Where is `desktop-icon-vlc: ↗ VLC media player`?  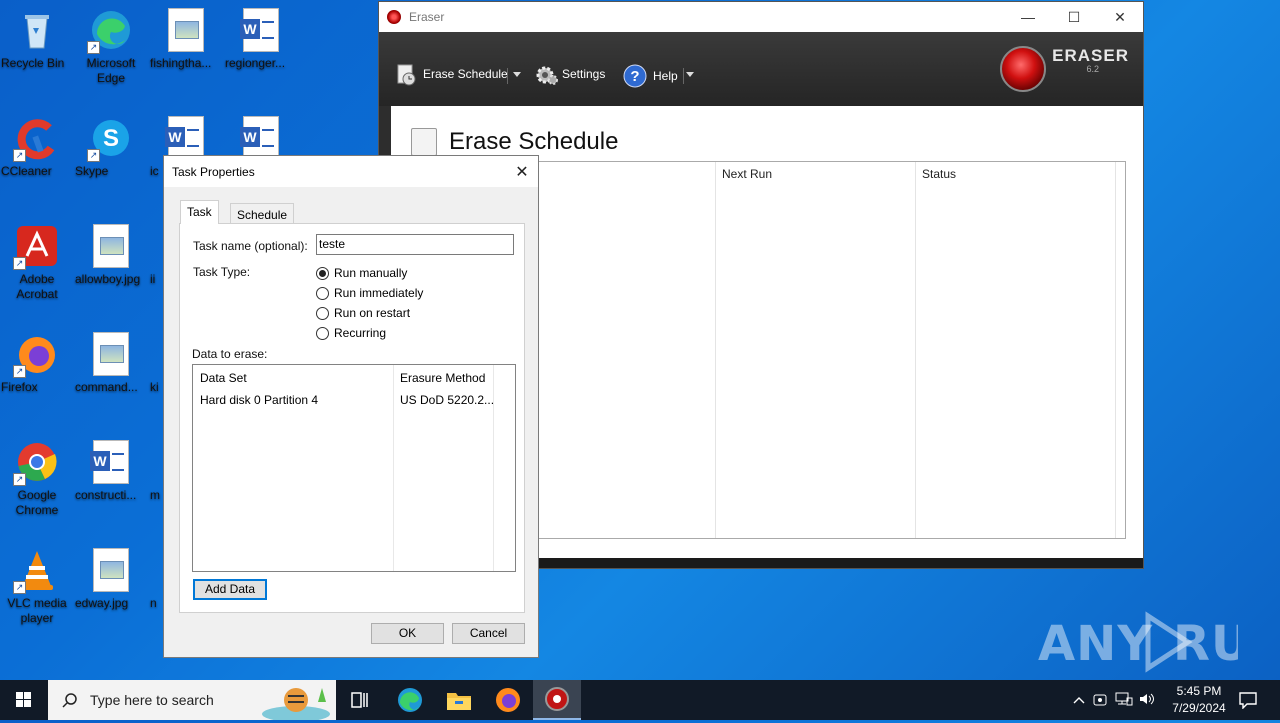
desktop-icon-vlc: ↗ VLC media player is located at coordinates (37, 586).